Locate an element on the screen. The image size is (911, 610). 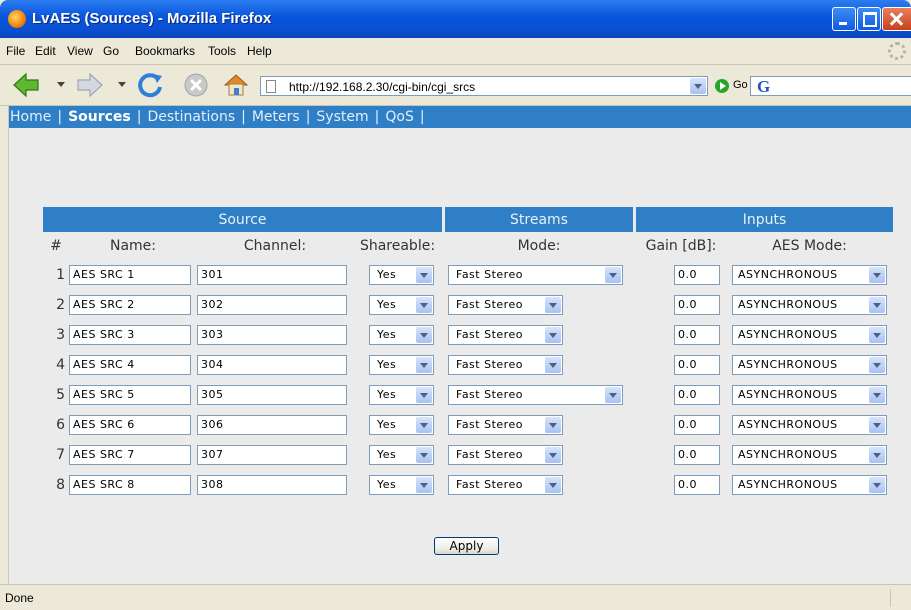
nav-sources: Sources is located at coordinates (99, 117).